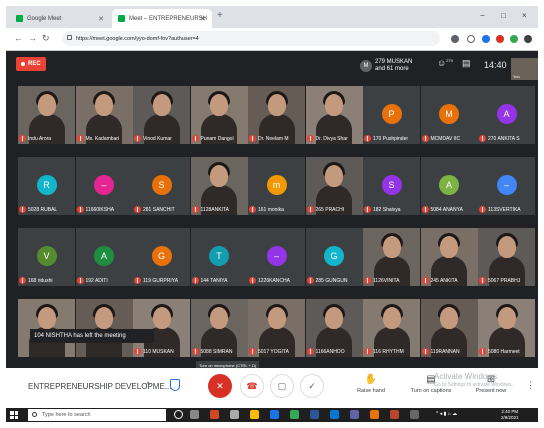  What do you see at coordinates (524, 15) in the screenshot?
I see `close-window-button: ×` at bounding box center [524, 15].